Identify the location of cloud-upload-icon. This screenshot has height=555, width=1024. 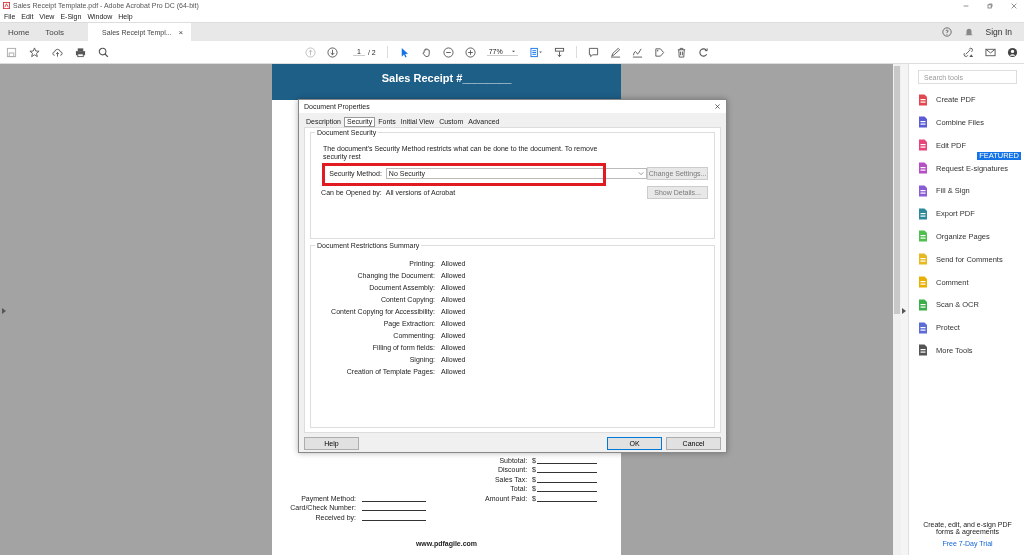
(57, 52).